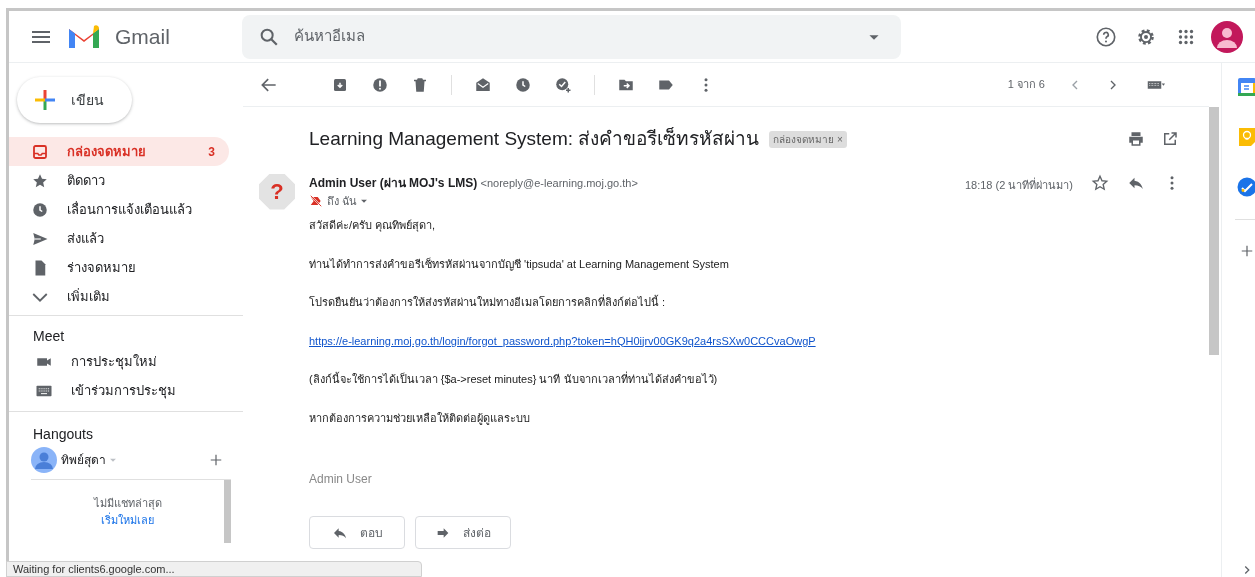  I want to click on section-title: Hangouts, so click(62, 434).